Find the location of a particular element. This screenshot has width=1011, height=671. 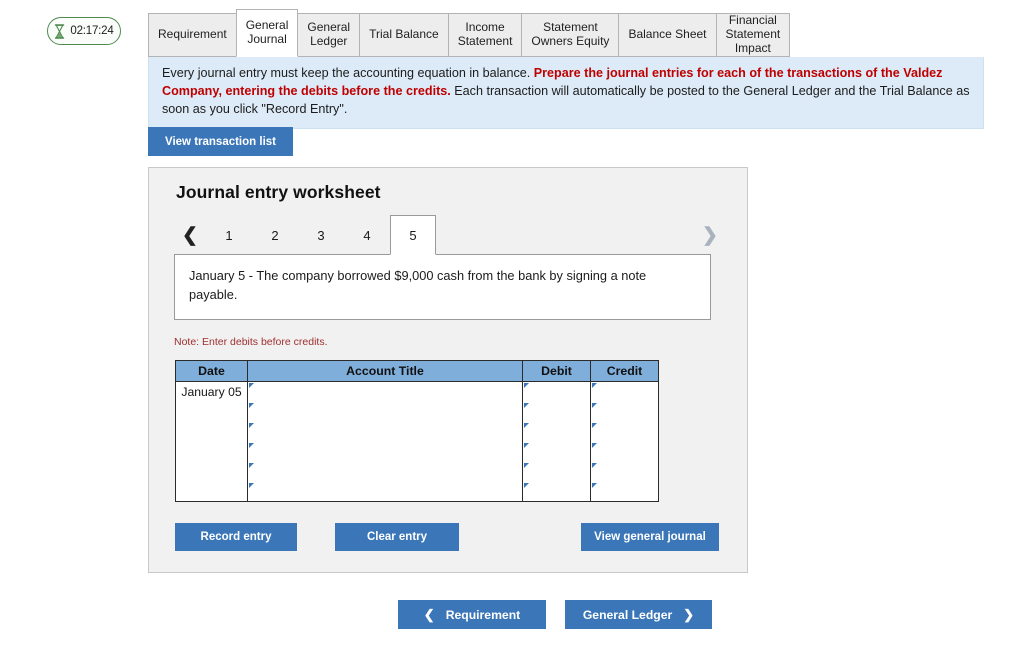

column-header-credit: Credit is located at coordinates (624, 371).